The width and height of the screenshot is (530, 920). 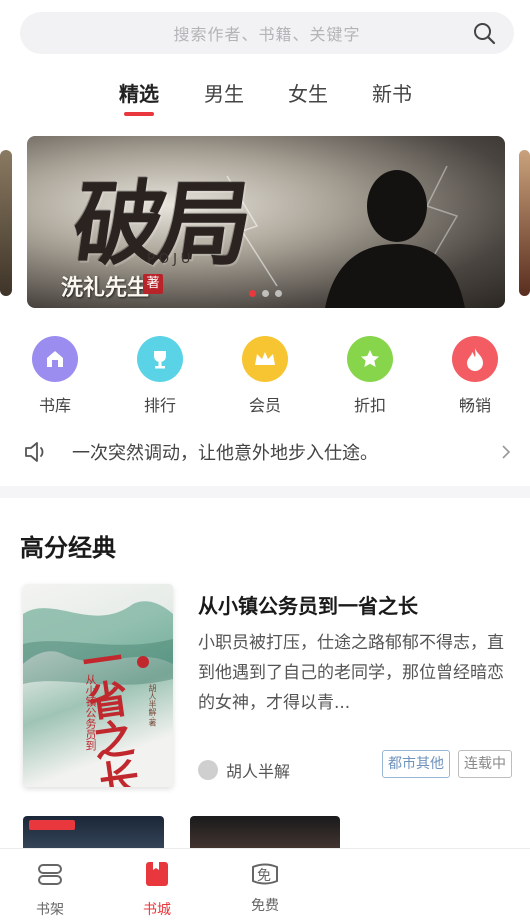 I want to click on nav-ranking: 排行, so click(x=160, y=376).